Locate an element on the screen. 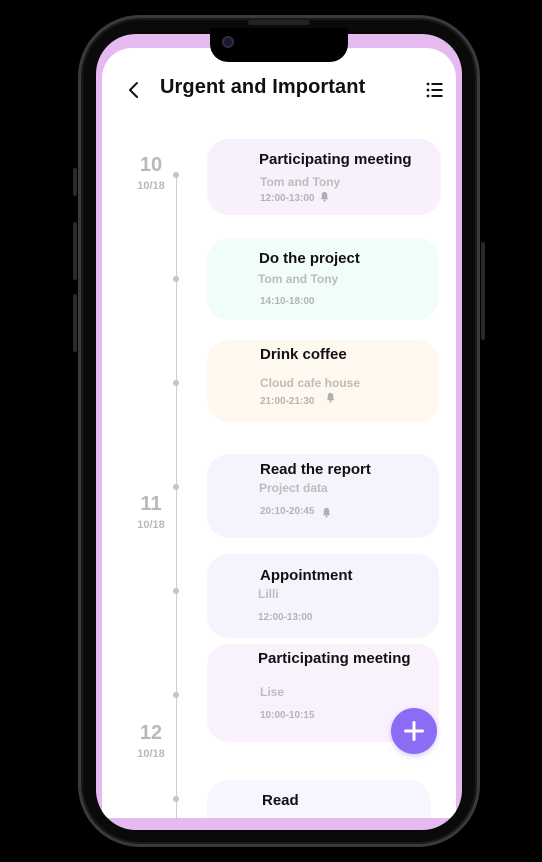 The height and width of the screenshot is (862, 542). list-menu-button is located at coordinates (435, 90).